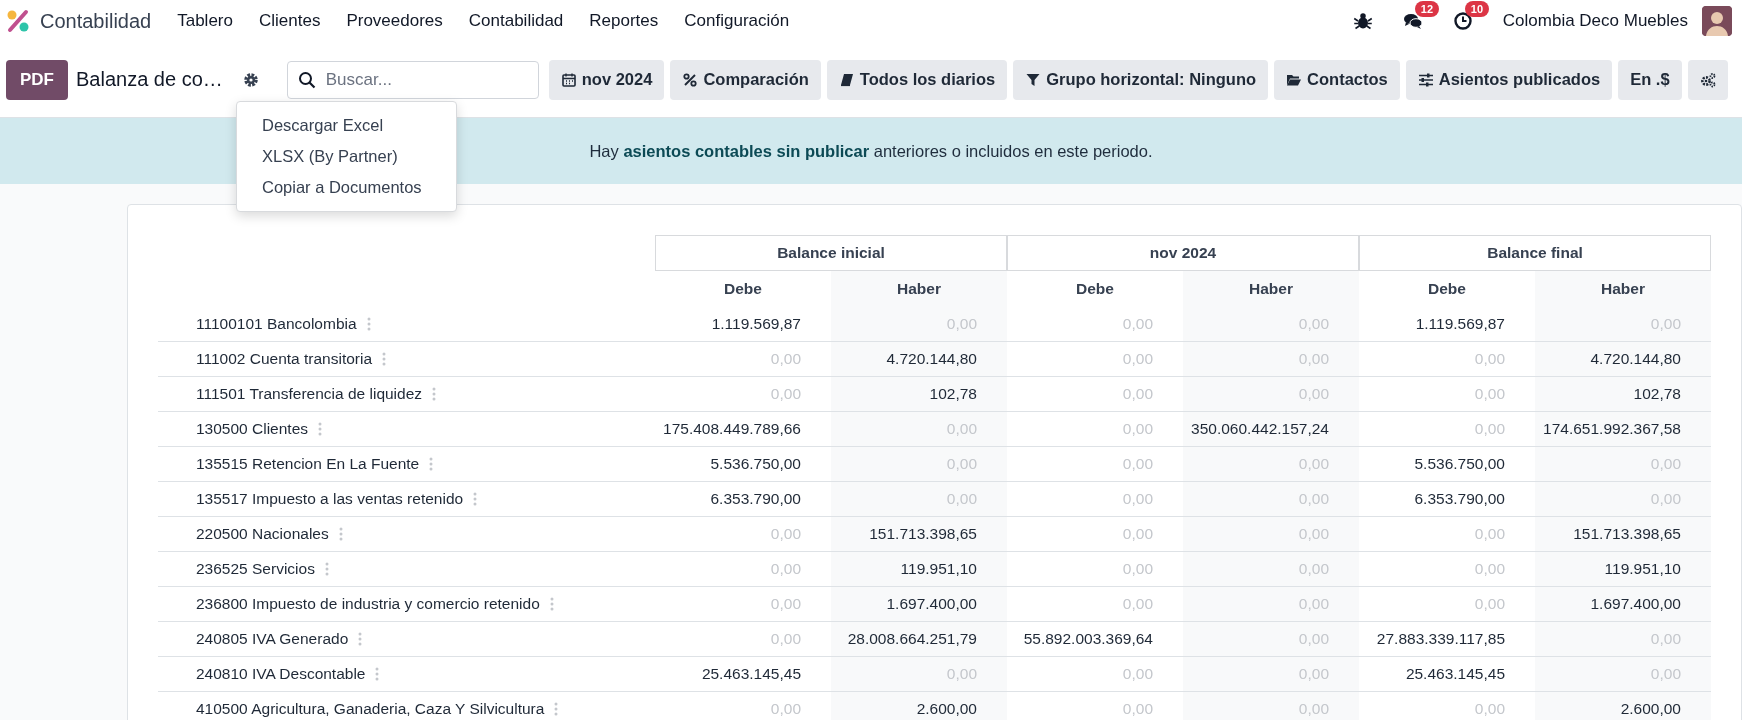 The image size is (1742, 720). Describe the element at coordinates (330, 499) in the screenshot. I see `account-name: 135517 Impuesto a las ventas retenido` at that location.